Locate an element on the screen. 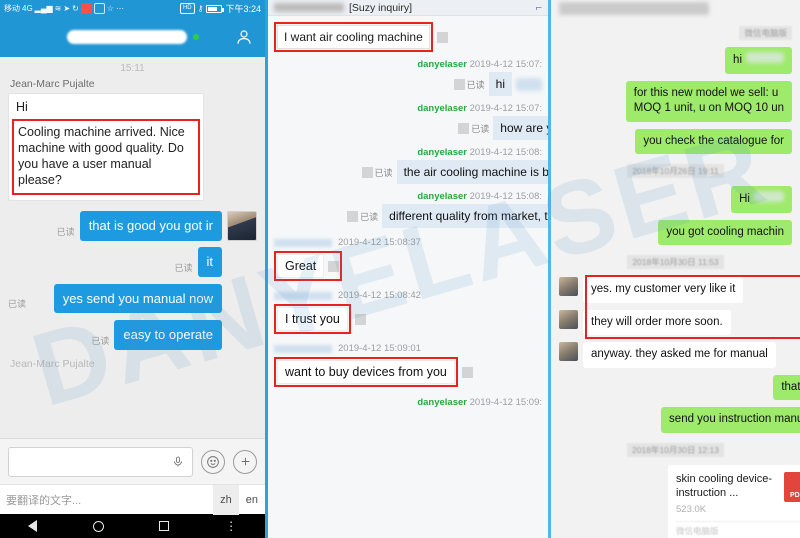 The image size is (800, 538). message-row: want to buy devices from you is located at coordinates (408, 372).